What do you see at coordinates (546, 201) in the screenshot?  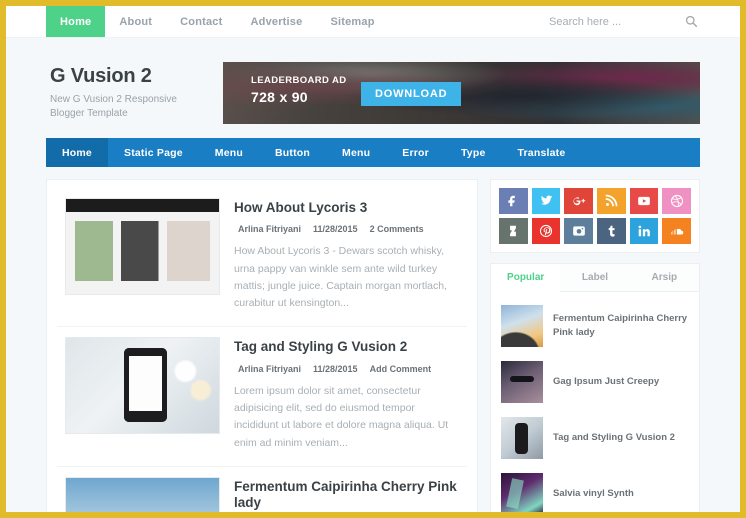 I see `twitter-icon` at bounding box center [546, 201].